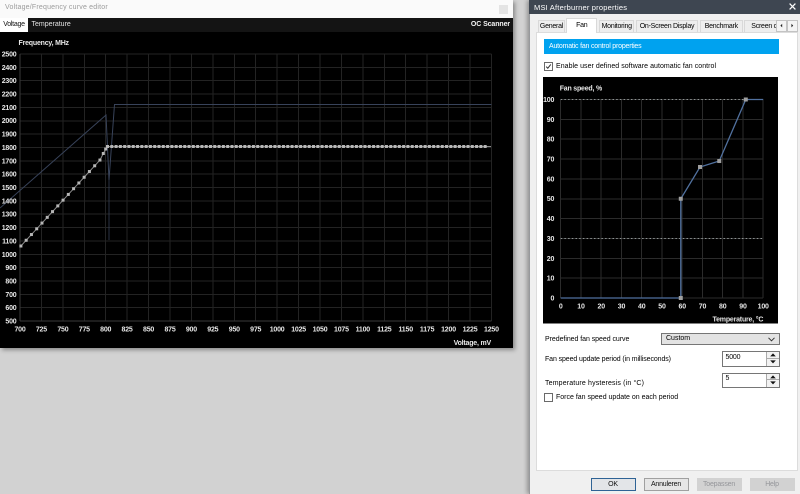  Describe the element at coordinates (581, 89) in the screenshot. I see `svg-text: Fan speed, %` at that location.